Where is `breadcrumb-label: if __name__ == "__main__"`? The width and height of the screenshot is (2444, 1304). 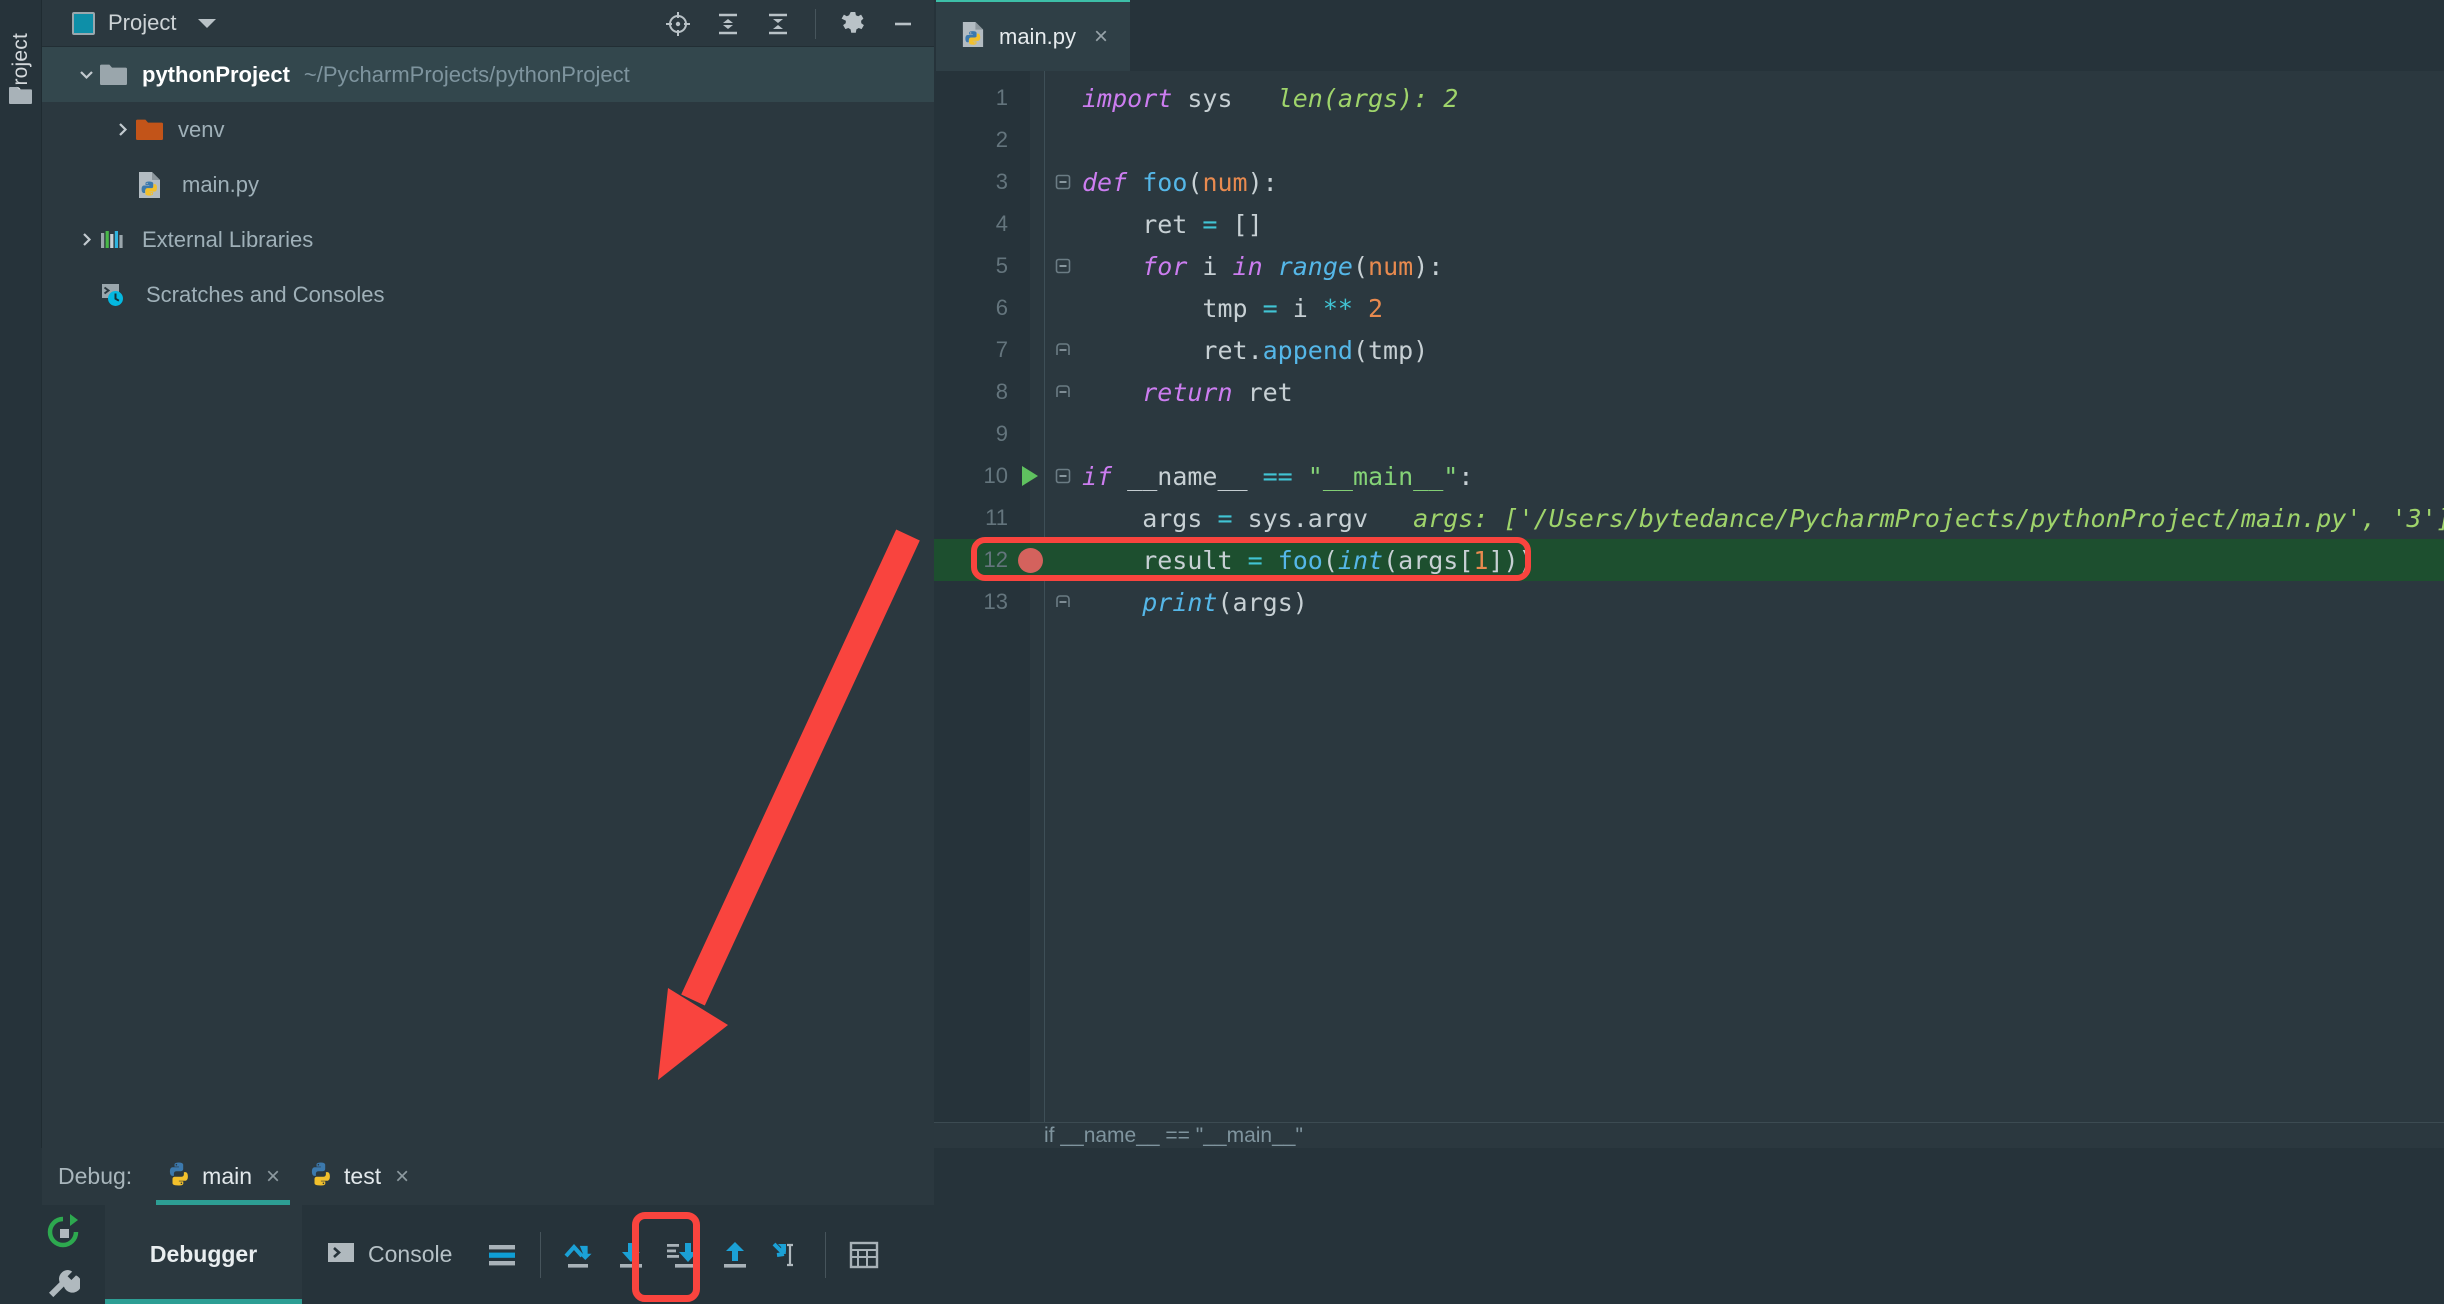 breadcrumb-label: if __name__ == "__main__" is located at coordinates (1173, 1135).